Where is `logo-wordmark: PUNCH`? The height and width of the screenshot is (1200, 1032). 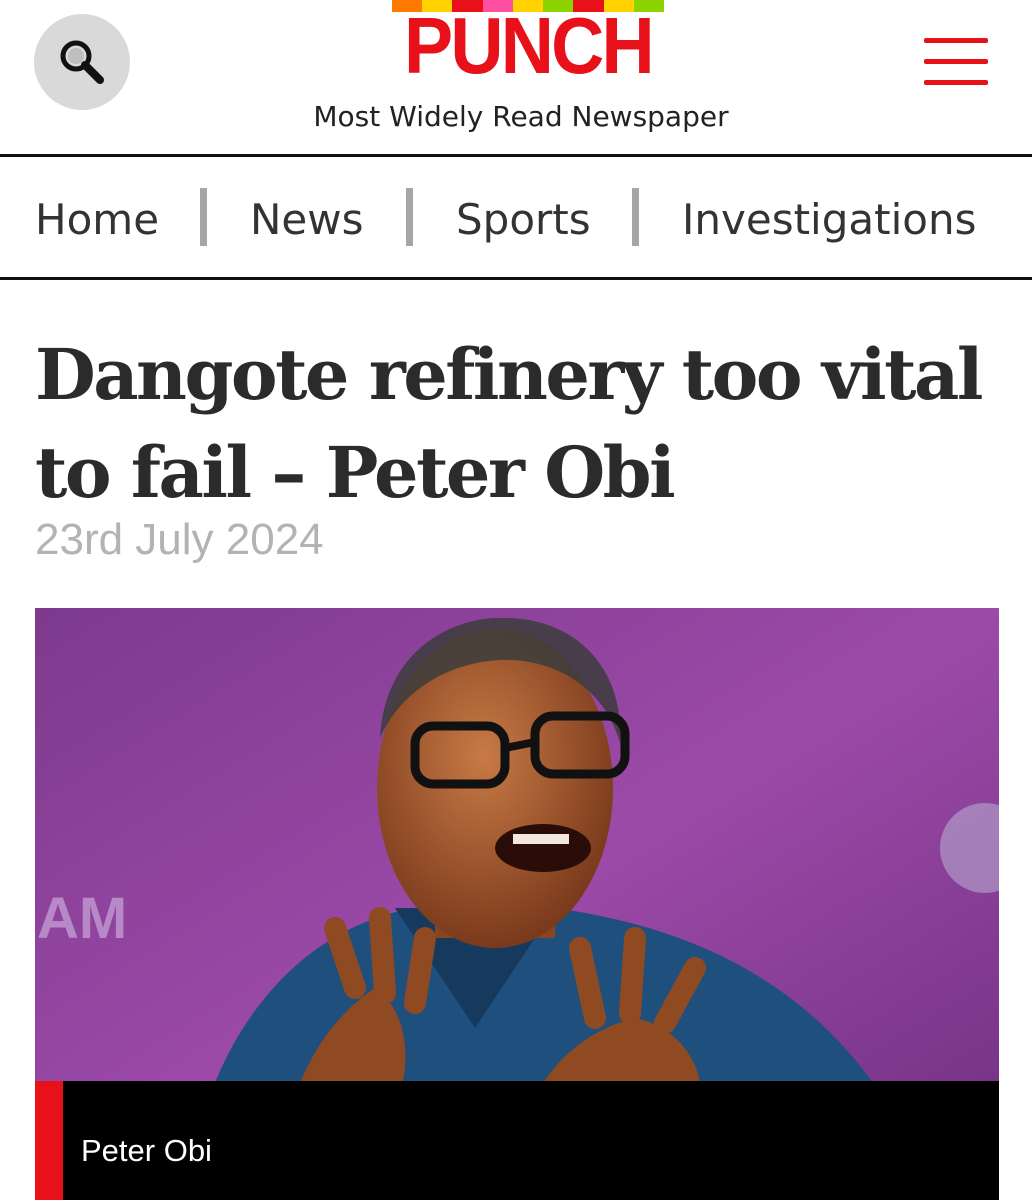 logo-wordmark: PUNCH is located at coordinates (529, 45).